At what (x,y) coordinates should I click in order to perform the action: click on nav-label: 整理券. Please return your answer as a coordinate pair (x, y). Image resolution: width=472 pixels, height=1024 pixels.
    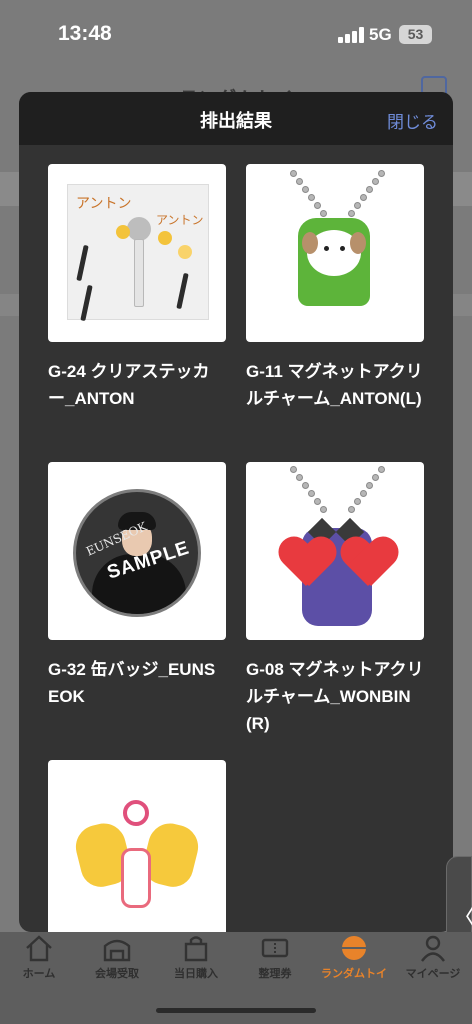
    Looking at the image, I should click on (275, 974).